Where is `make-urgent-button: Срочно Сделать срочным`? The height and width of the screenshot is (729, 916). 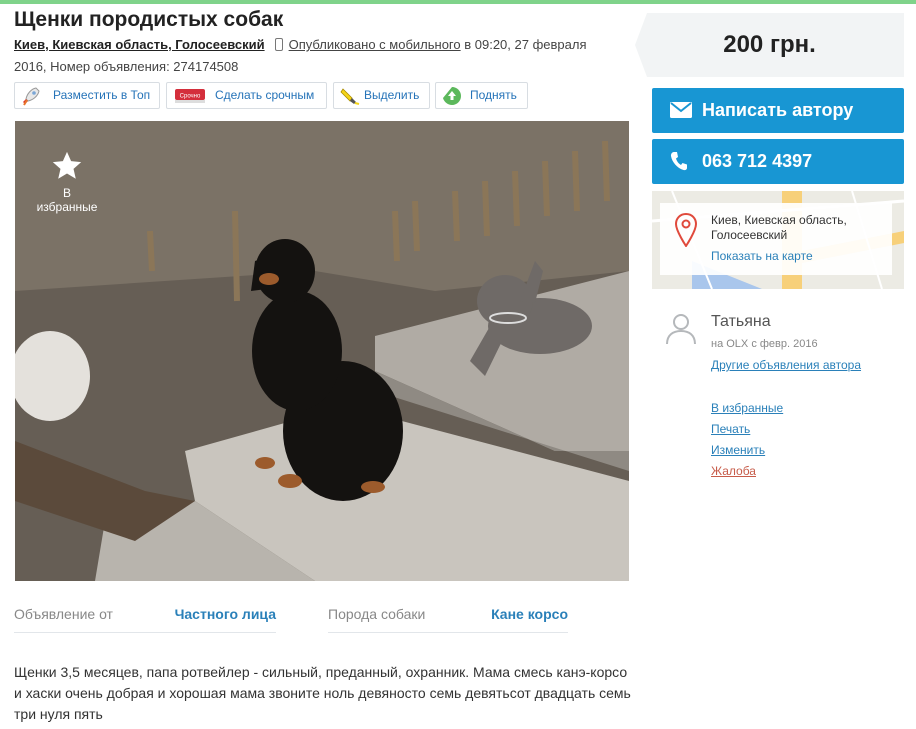 make-urgent-button: Срочно Сделать срочным is located at coordinates (246, 95).